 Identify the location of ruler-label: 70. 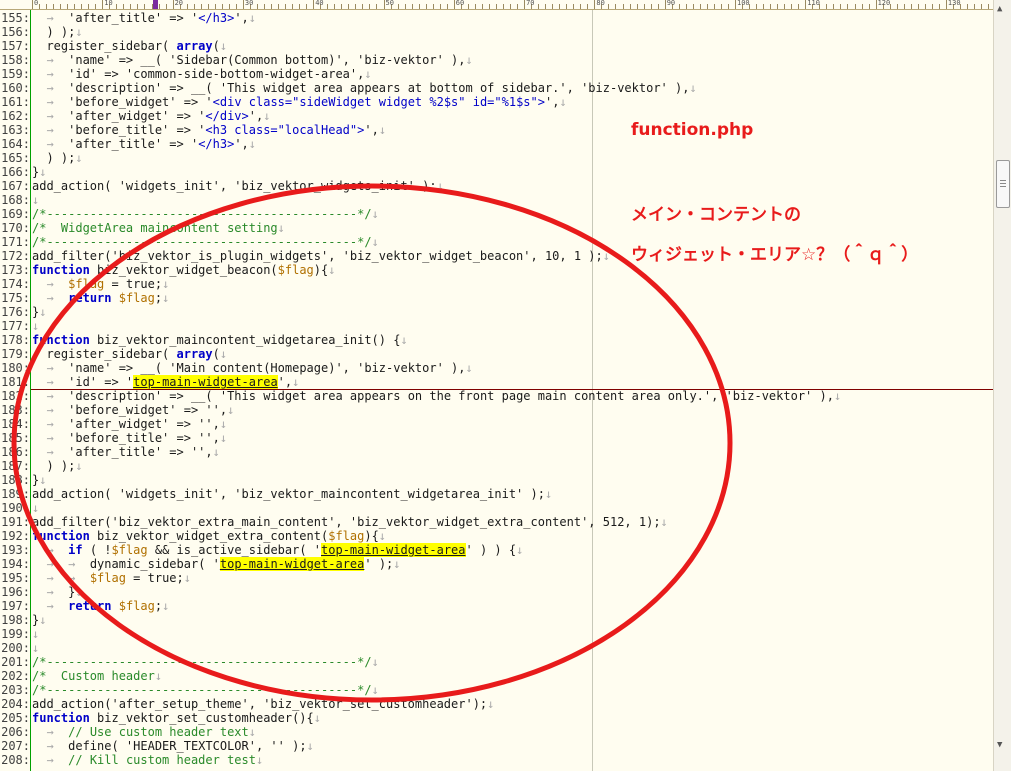
(530, 3).